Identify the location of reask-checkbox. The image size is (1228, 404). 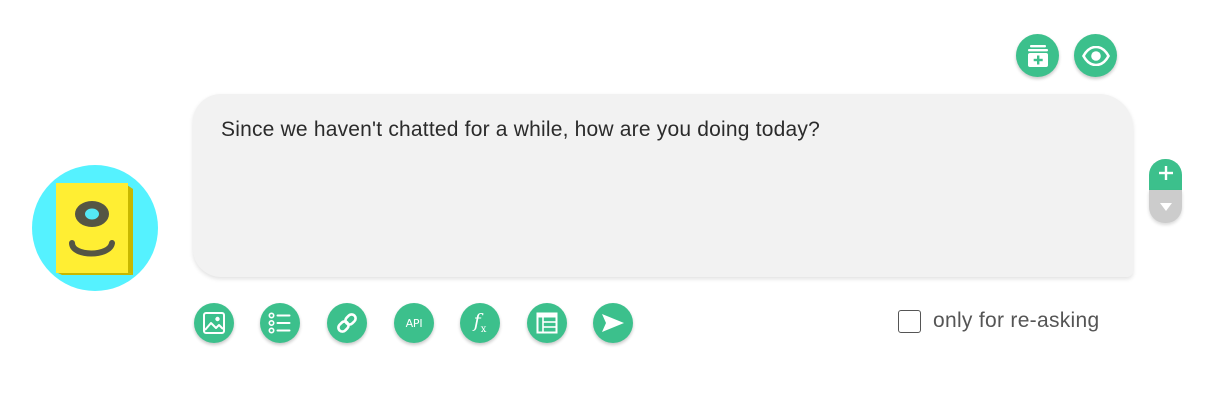
(909, 321).